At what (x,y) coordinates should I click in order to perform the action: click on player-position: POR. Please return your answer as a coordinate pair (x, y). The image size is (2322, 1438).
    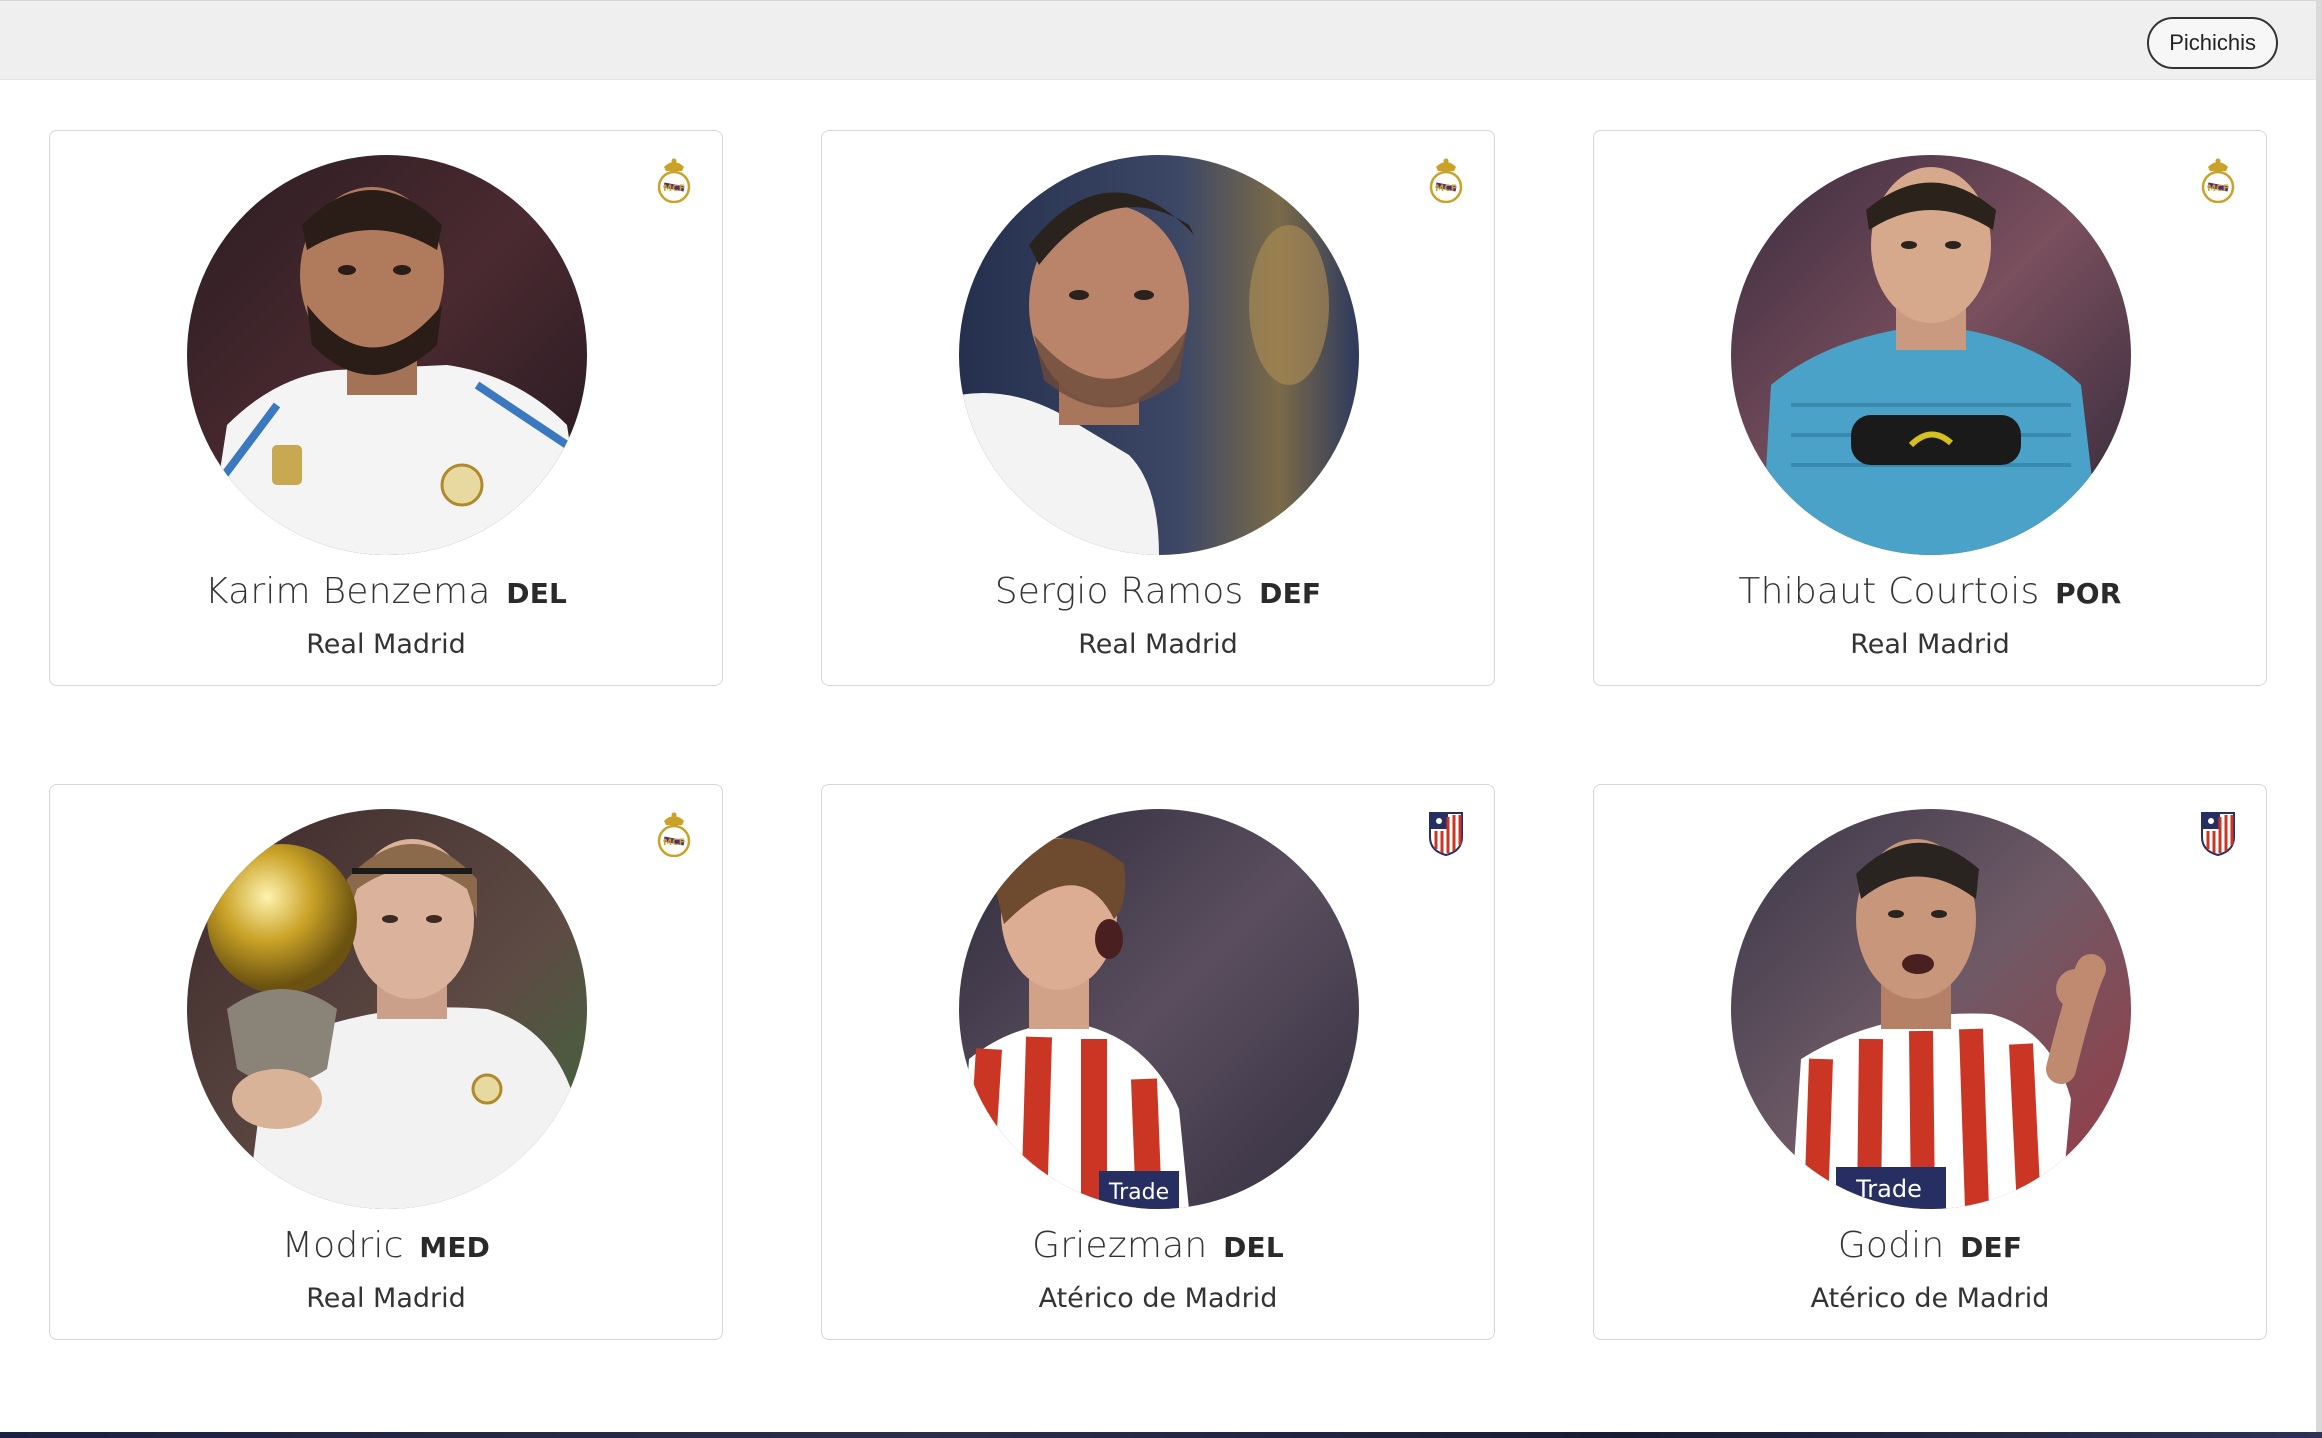
    Looking at the image, I should click on (2088, 593).